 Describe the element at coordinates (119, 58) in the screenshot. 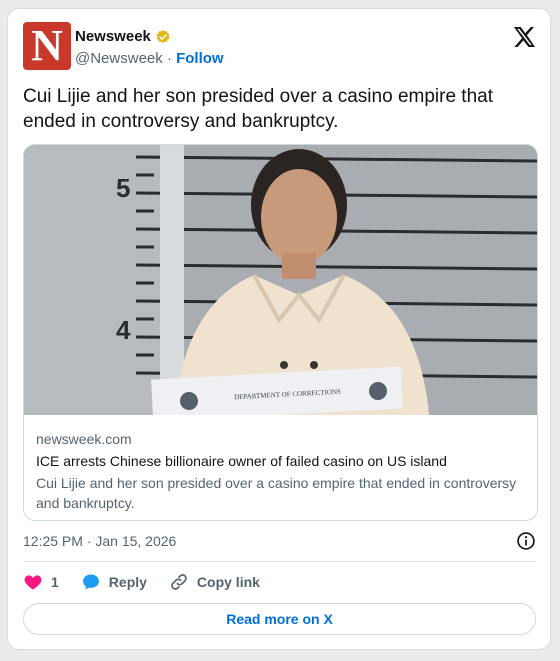

I see `author-handle: @Newsweek` at that location.